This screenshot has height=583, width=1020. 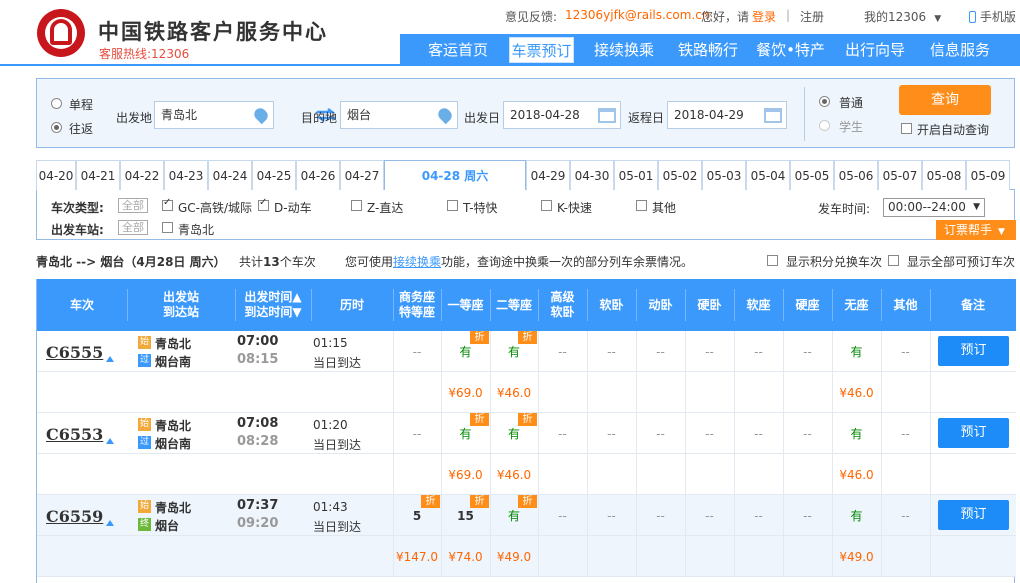 What do you see at coordinates (98, 175) in the screenshot?
I see `date-tab: 04-21` at bounding box center [98, 175].